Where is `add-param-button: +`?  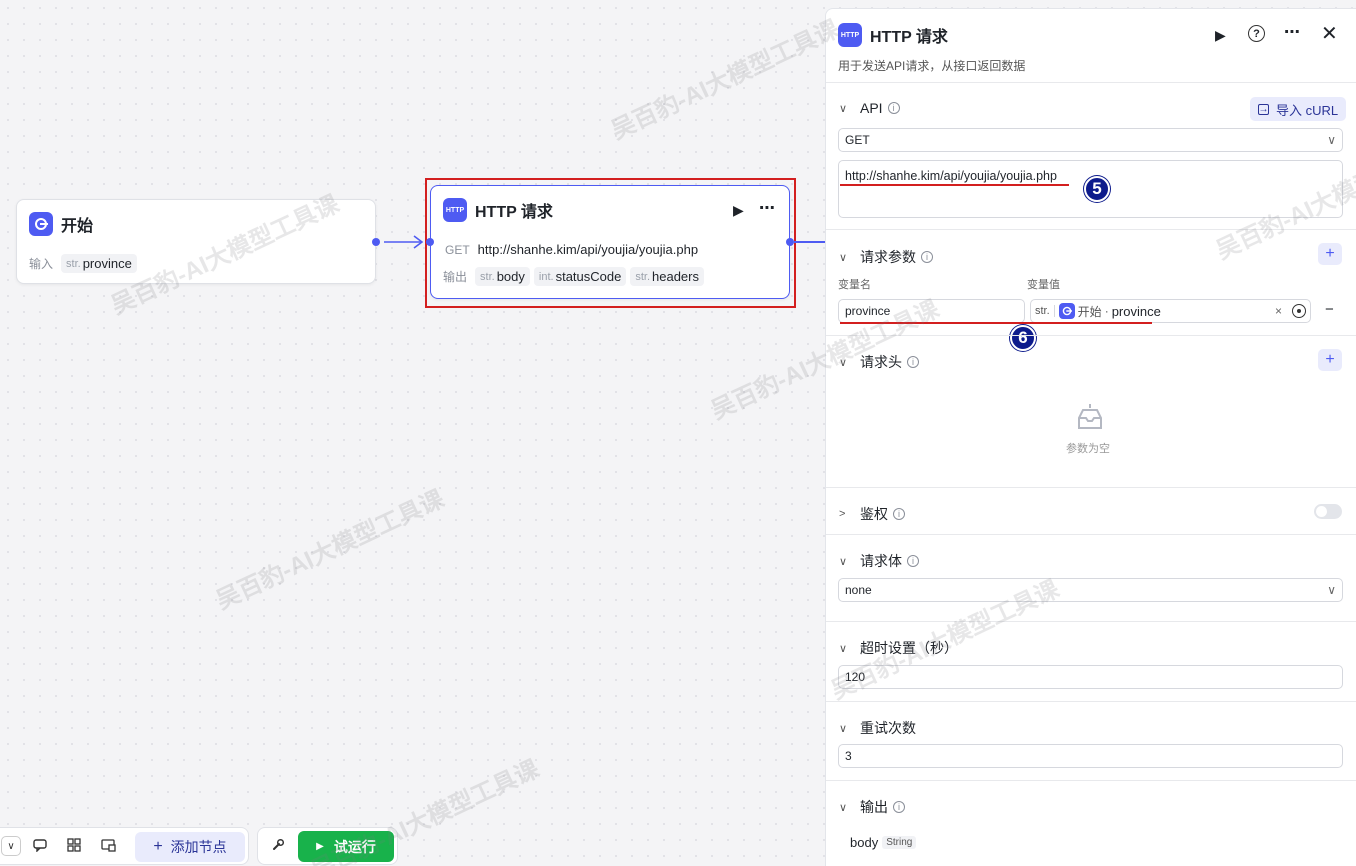 add-param-button: + is located at coordinates (1330, 254).